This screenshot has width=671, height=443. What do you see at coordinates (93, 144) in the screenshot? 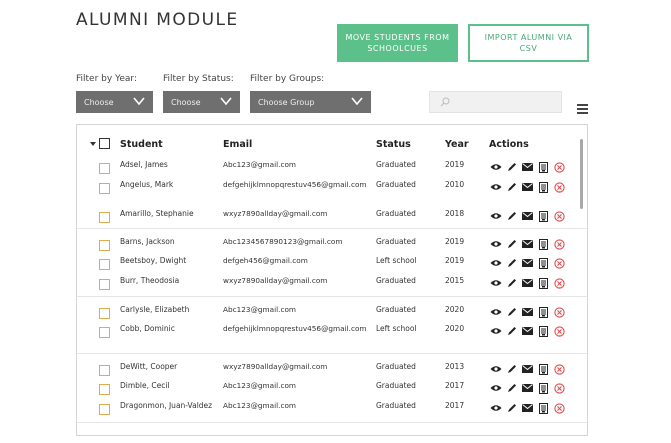
I see `caret-down-icon` at bounding box center [93, 144].